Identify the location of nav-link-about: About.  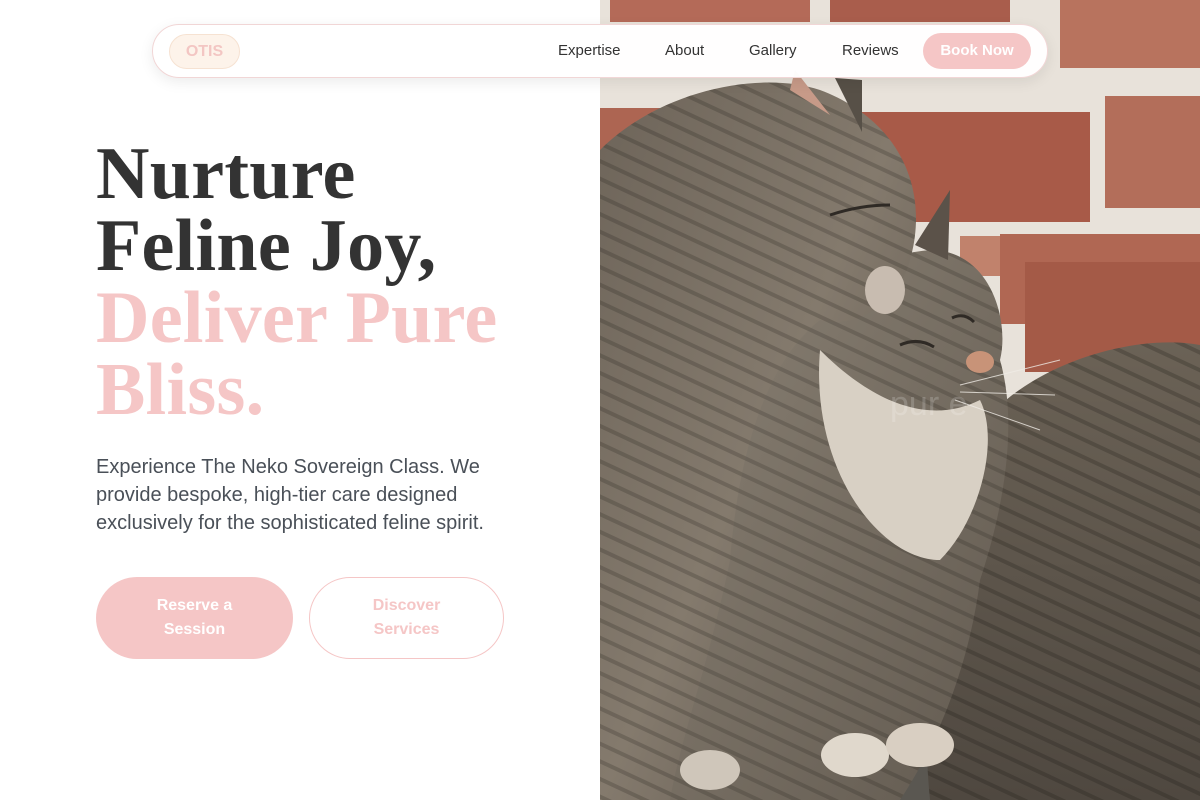
(684, 51).